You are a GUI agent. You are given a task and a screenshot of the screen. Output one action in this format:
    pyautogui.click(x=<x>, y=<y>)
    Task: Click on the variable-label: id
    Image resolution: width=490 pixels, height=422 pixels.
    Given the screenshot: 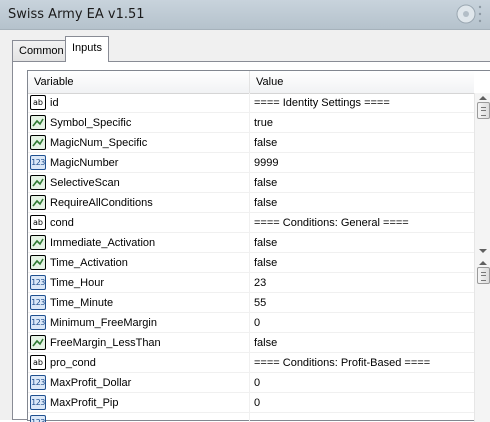 What is the action you would take?
    pyautogui.click(x=54, y=103)
    